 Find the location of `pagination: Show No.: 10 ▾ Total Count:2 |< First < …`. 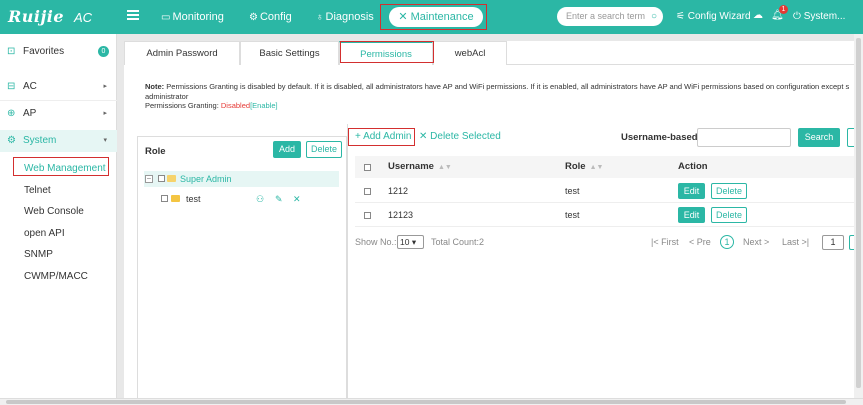

pagination: Show No.: 10 ▾ Total Count:2 |< First < … is located at coordinates (609, 242).